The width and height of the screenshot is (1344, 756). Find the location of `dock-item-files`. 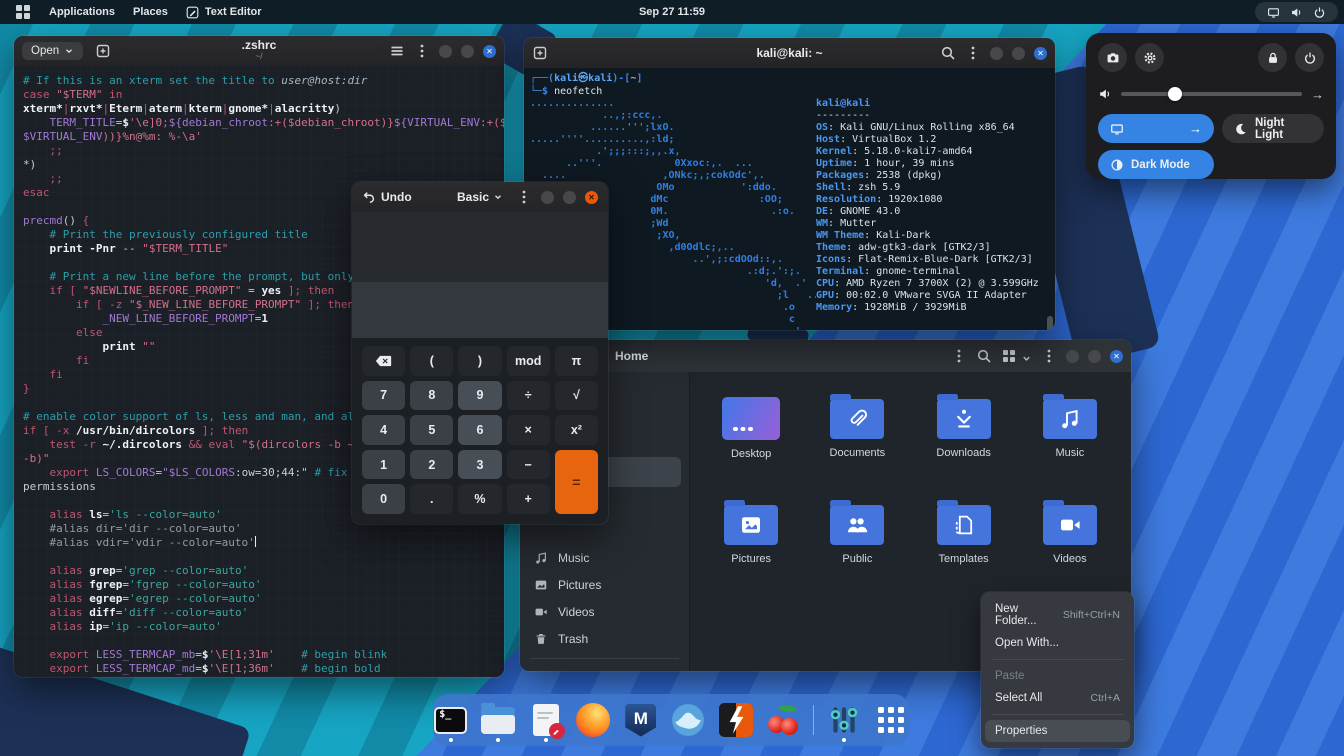

dock-item-files is located at coordinates (499, 720).